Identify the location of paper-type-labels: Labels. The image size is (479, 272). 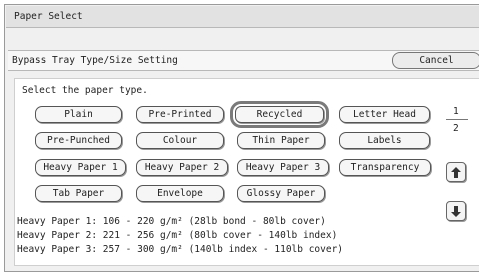
(384, 140).